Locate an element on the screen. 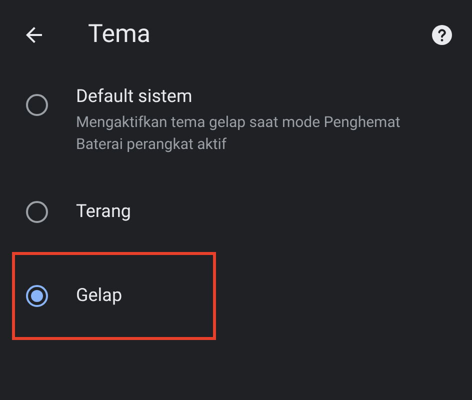 Image resolution: width=472 pixels, height=400 pixels. help-icon is located at coordinates (442, 35).